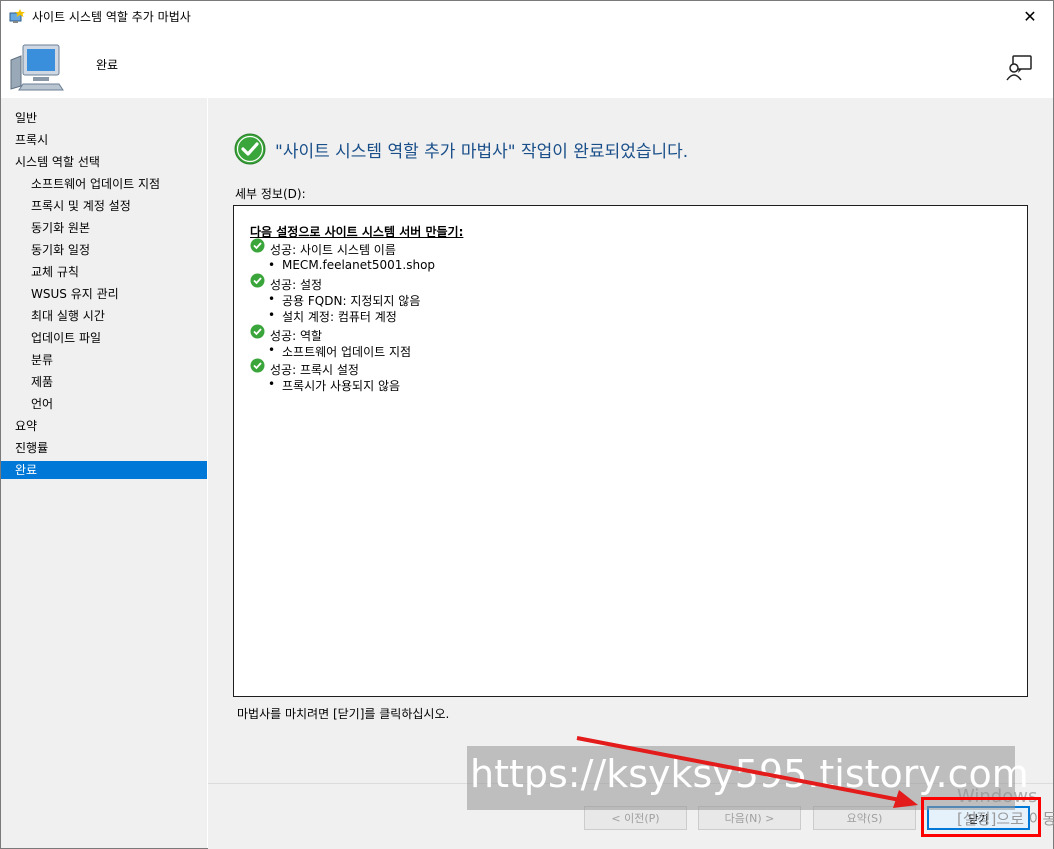  Describe the element at coordinates (26, 118) in the screenshot. I see `sidebar-step-item: 일반` at that location.